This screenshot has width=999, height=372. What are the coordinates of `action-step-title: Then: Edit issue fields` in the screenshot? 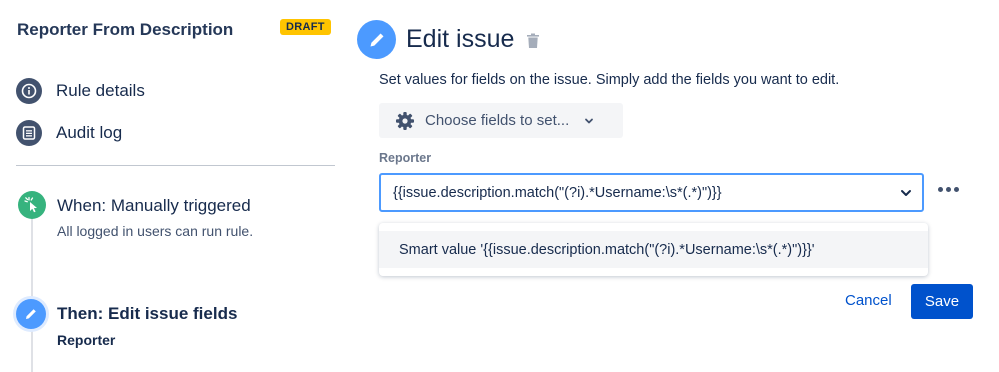 It's located at (147, 314).